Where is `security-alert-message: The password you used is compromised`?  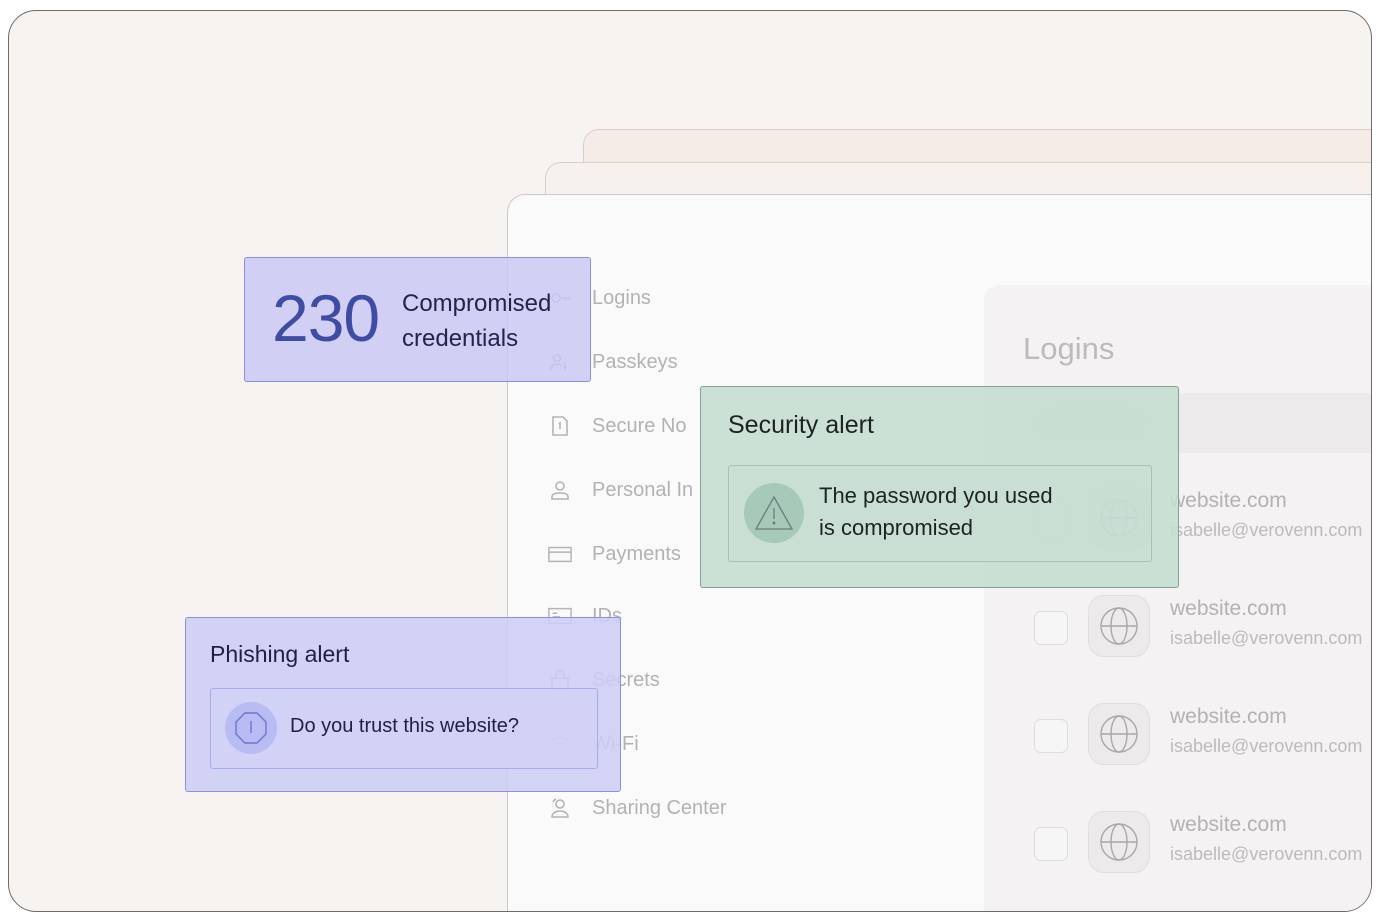
security-alert-message: The password you used is compromised is located at coordinates (936, 512).